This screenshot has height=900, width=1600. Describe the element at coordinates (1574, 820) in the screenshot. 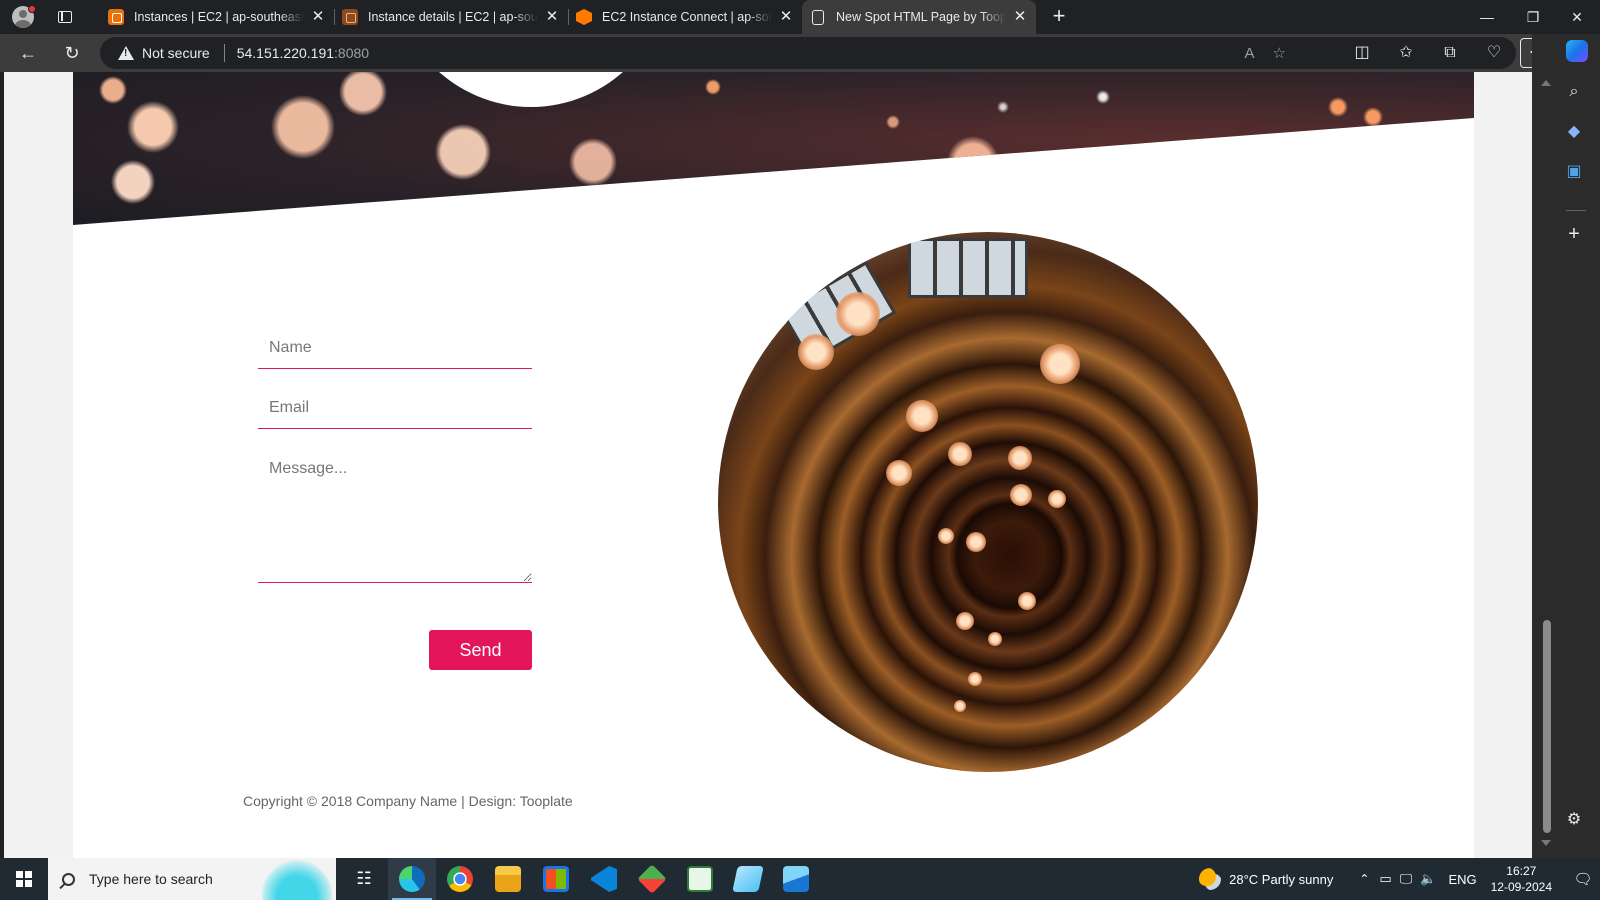

I see `sidebar-settings-icon: ⚙` at that location.